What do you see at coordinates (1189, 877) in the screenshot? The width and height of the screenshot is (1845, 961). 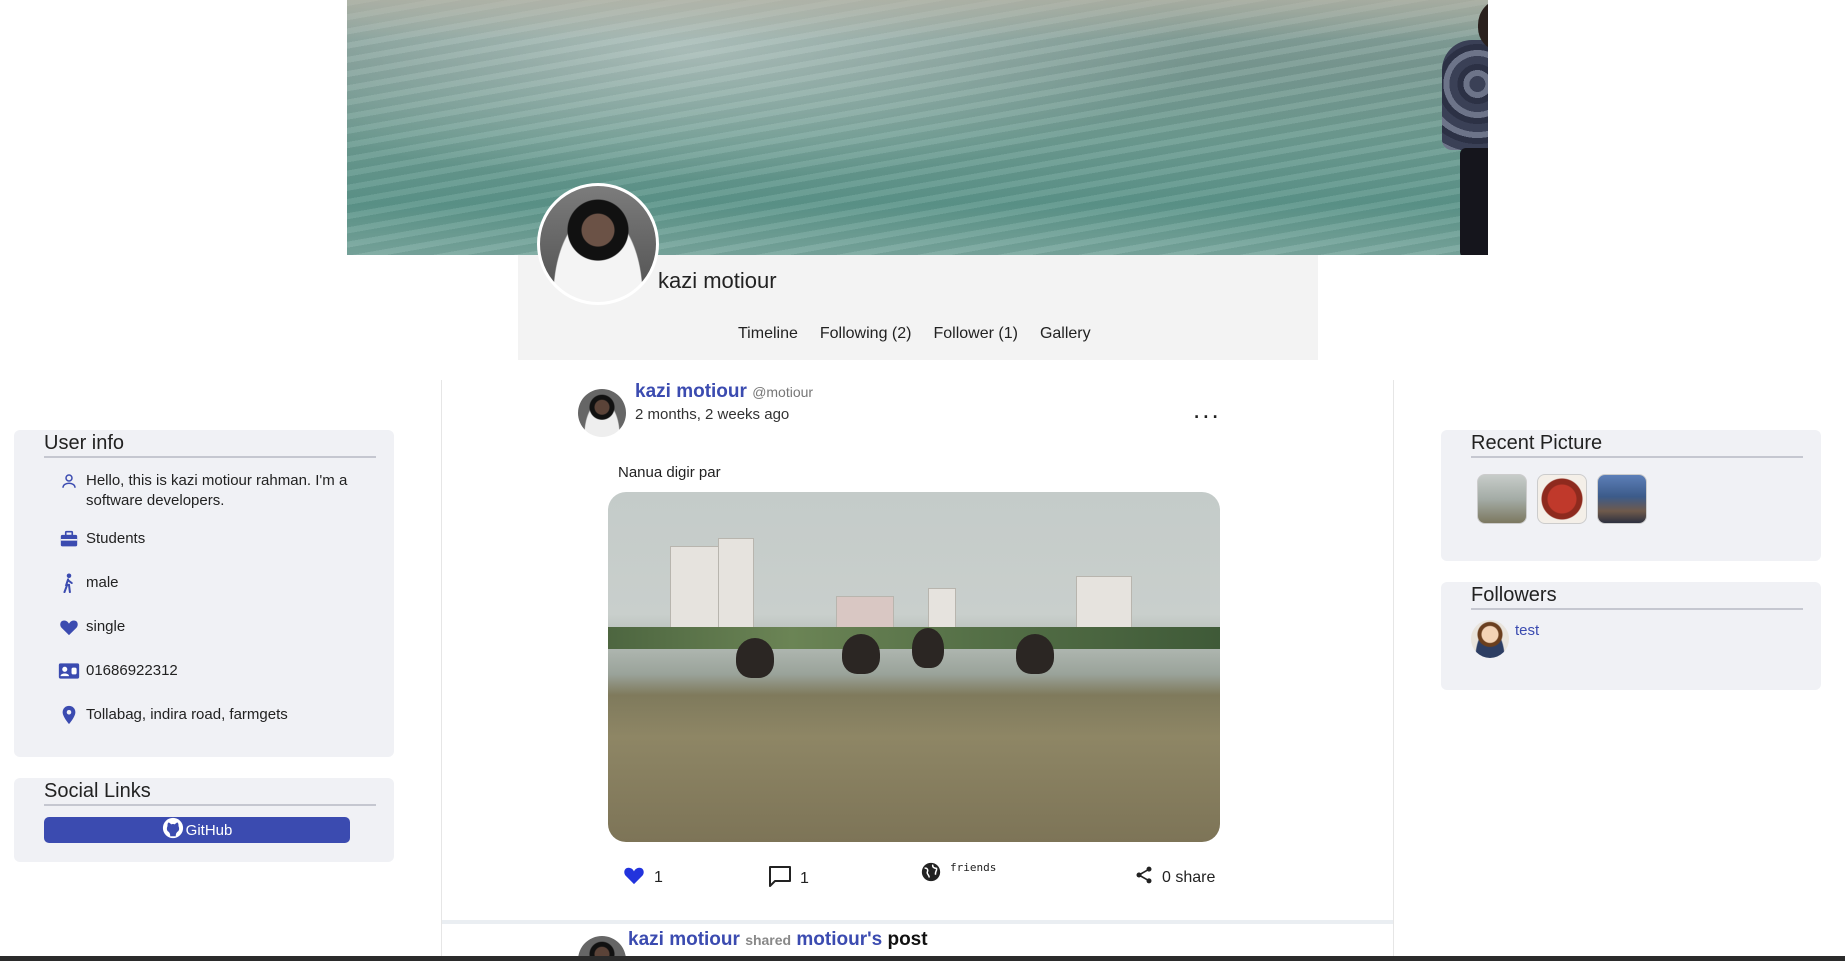 I see `share-count: 0 share` at bounding box center [1189, 877].